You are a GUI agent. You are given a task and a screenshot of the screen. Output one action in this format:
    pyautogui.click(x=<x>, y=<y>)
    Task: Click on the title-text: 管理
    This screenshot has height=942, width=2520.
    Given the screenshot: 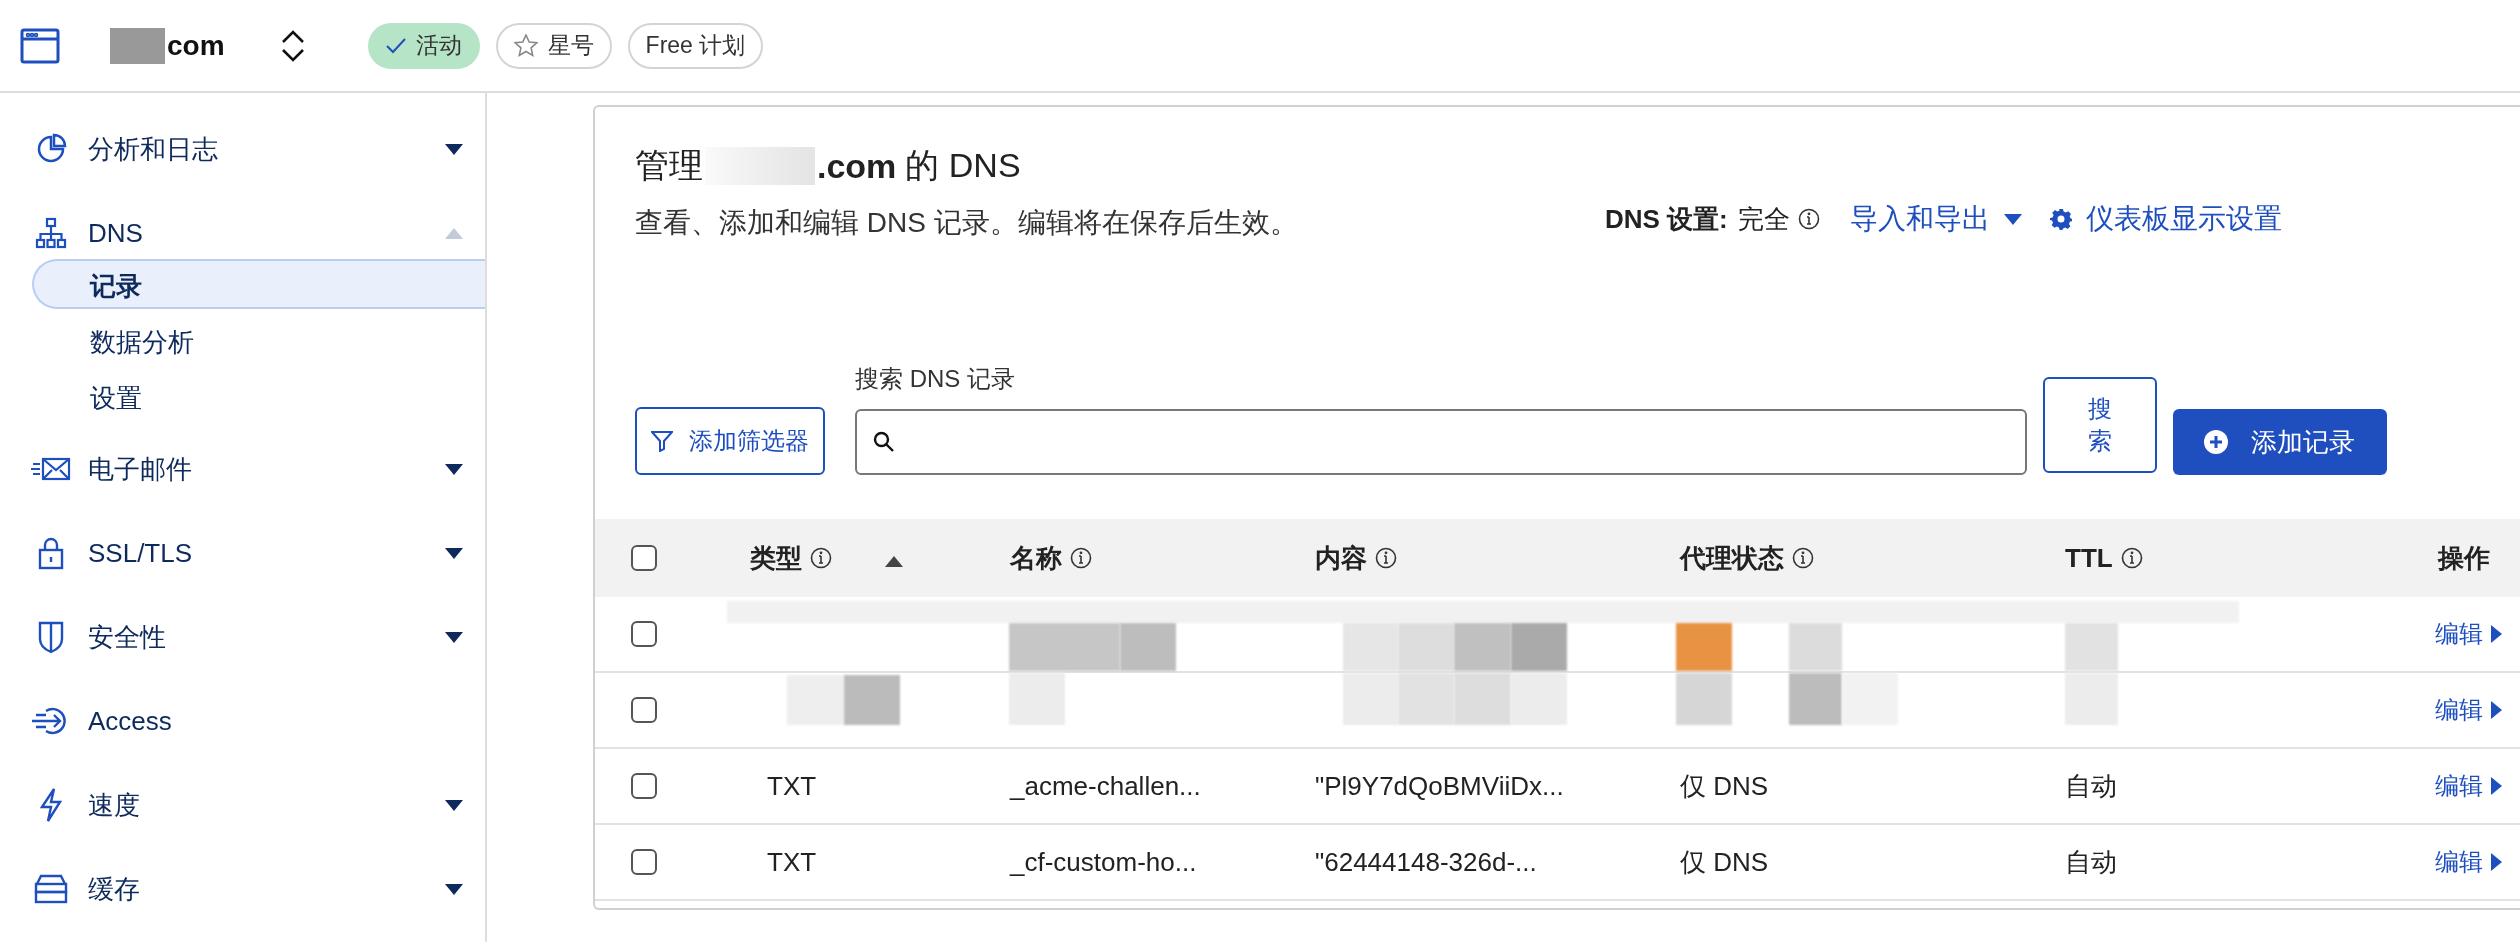 What is the action you would take?
    pyautogui.click(x=669, y=165)
    